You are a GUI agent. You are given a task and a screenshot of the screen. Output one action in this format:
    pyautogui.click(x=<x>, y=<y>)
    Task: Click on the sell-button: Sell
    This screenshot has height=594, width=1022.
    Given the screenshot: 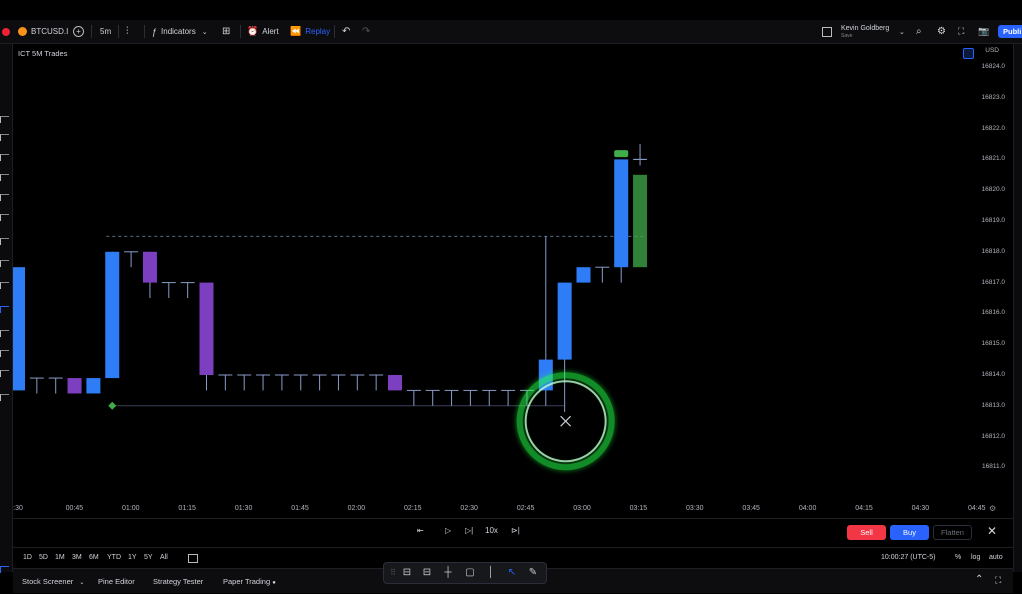 What is the action you would take?
    pyautogui.click(x=866, y=532)
    